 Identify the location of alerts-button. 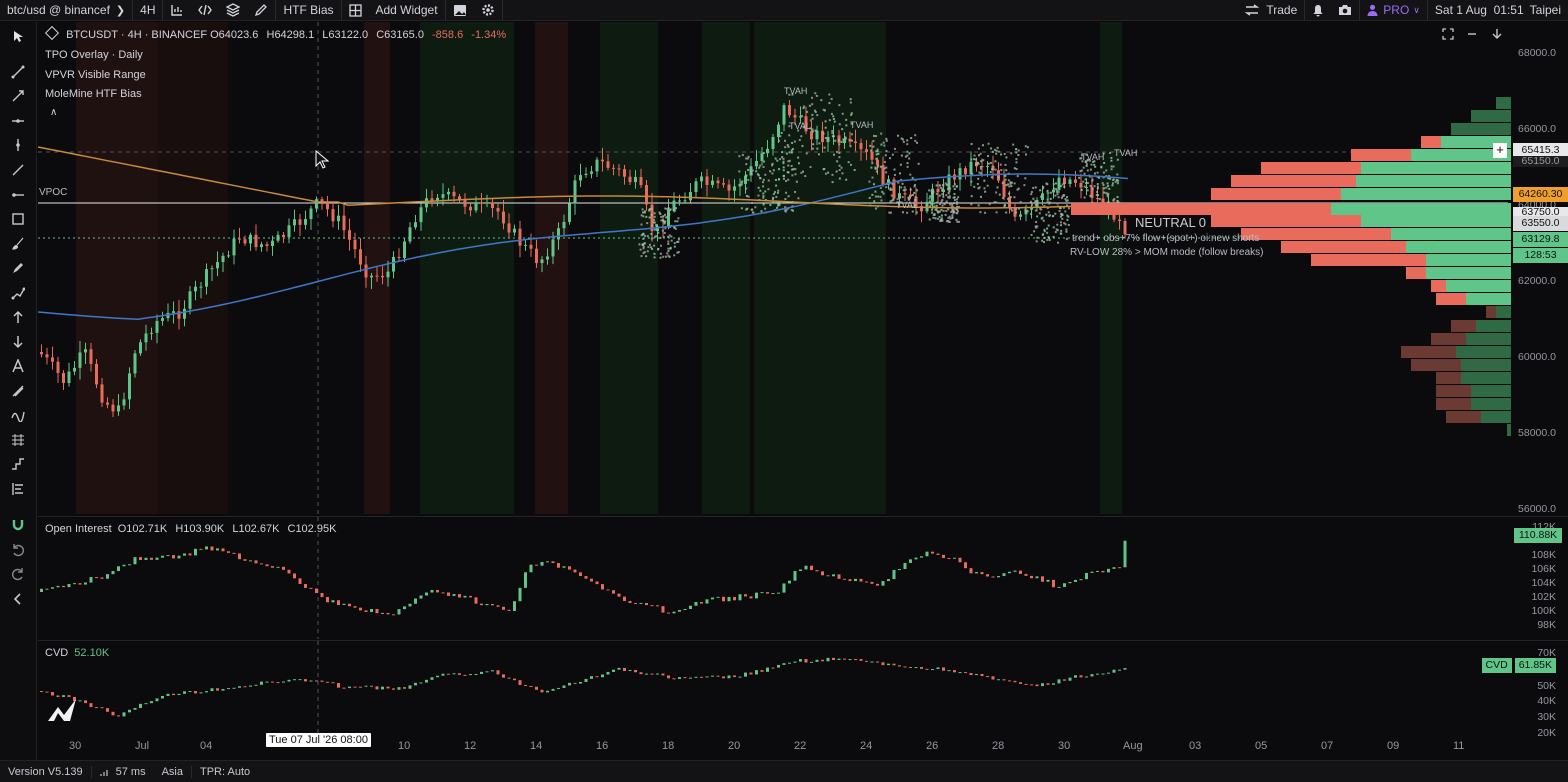
(1318, 10).